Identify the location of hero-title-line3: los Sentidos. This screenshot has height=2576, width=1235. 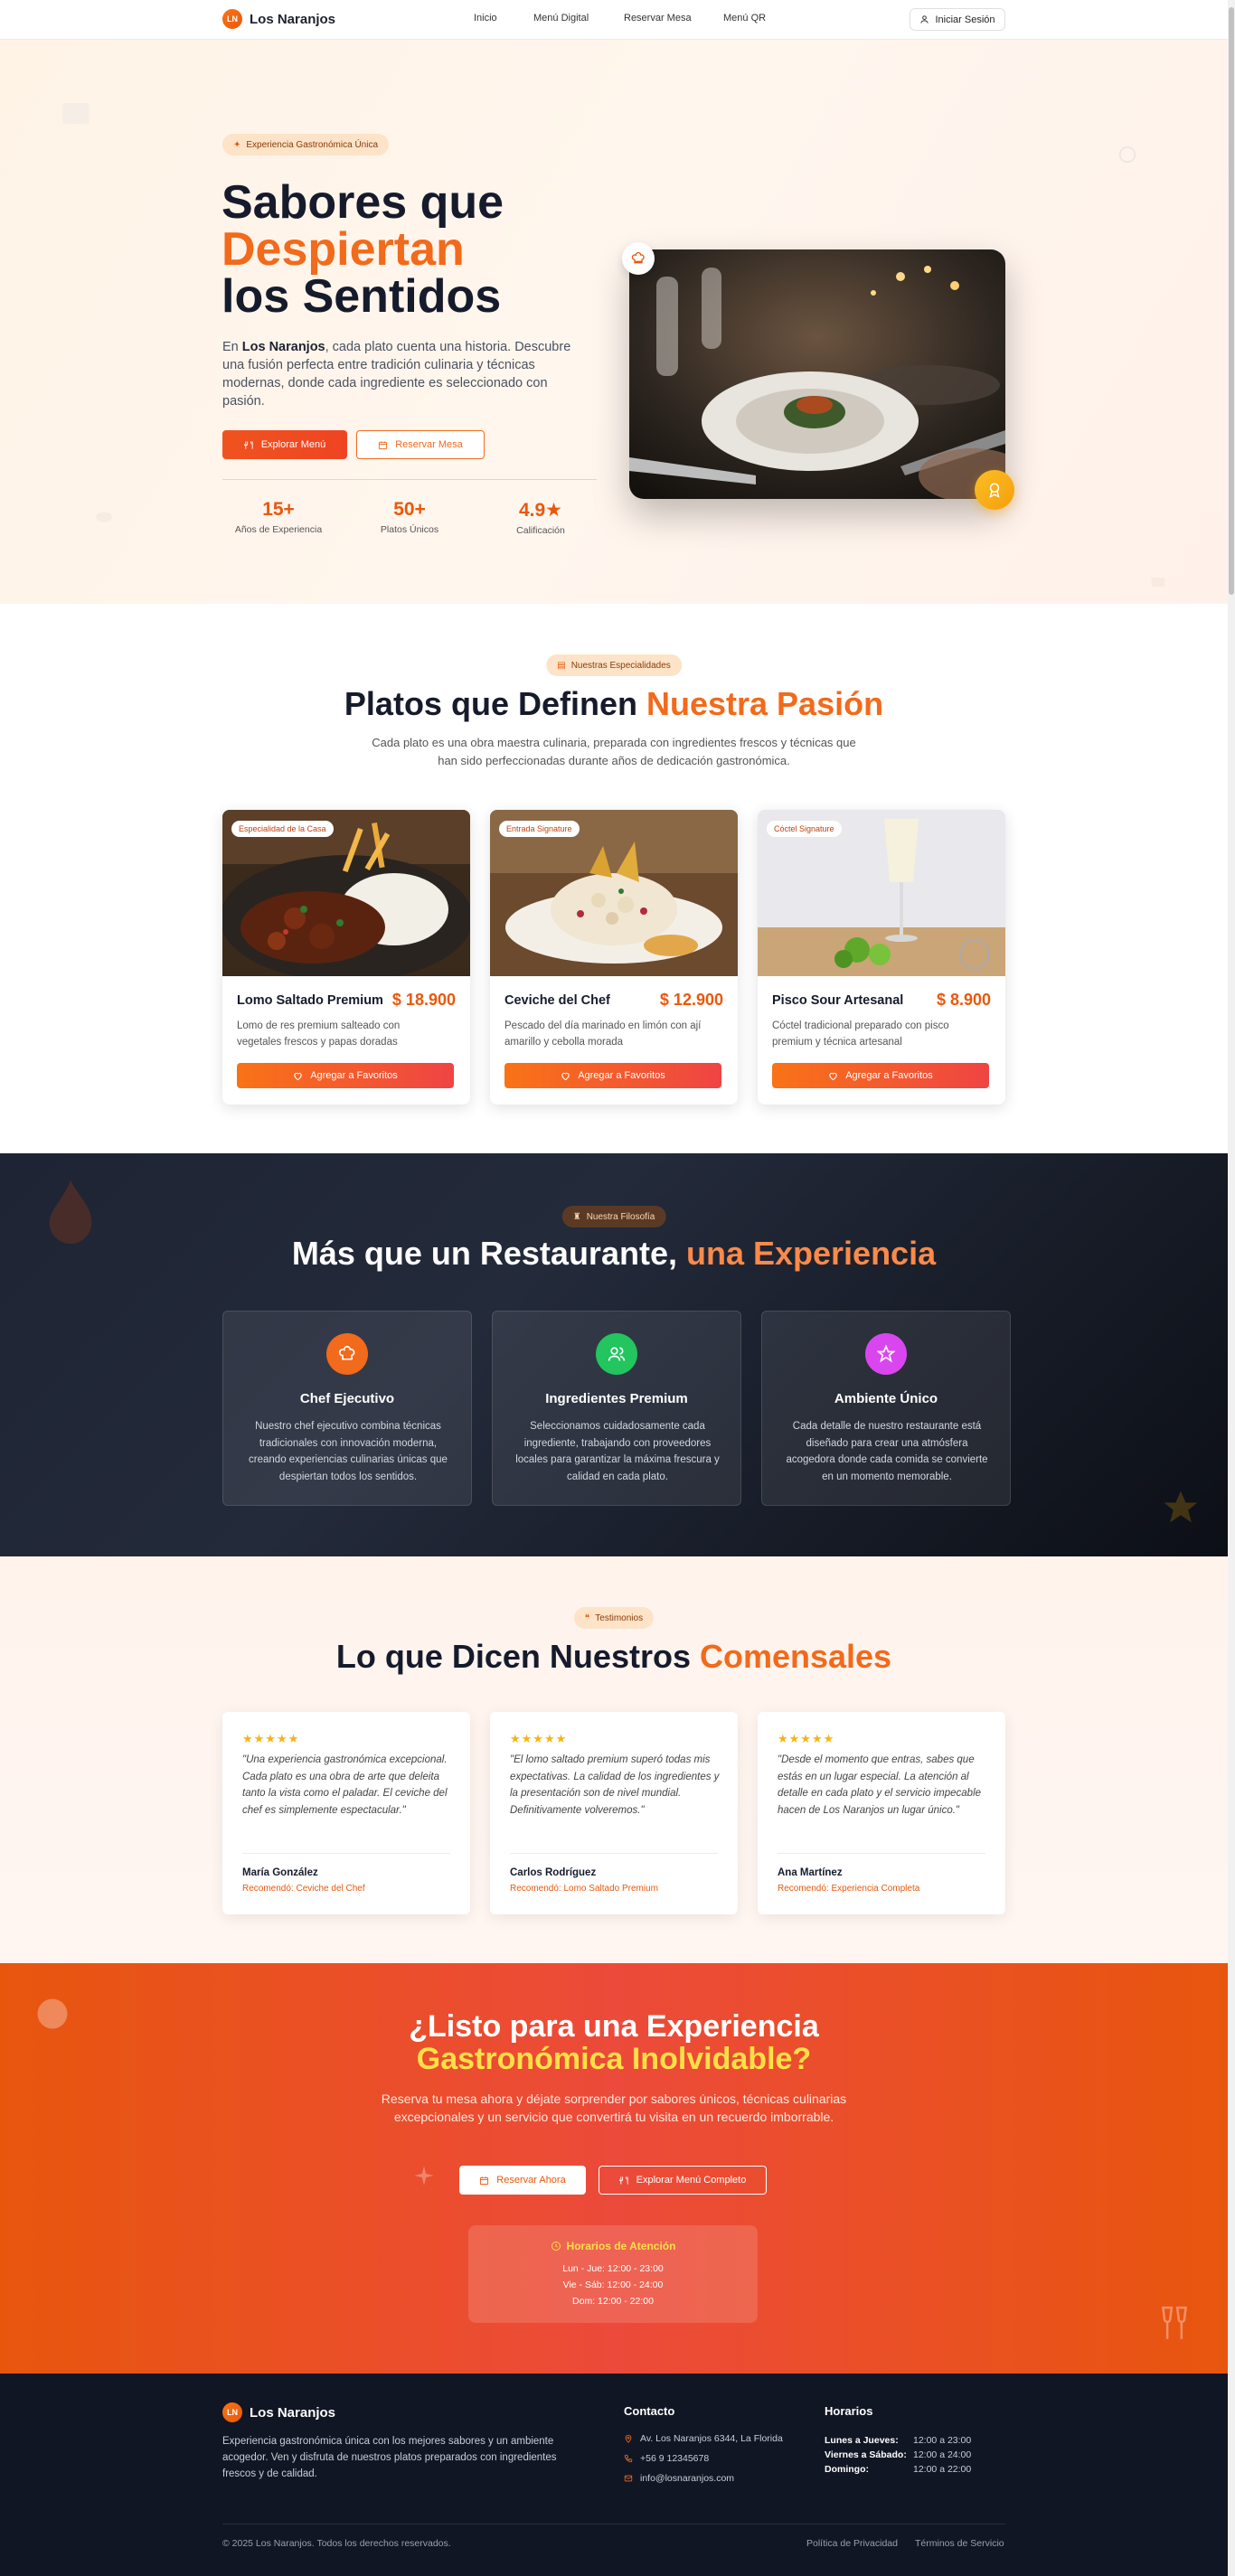
(362, 297).